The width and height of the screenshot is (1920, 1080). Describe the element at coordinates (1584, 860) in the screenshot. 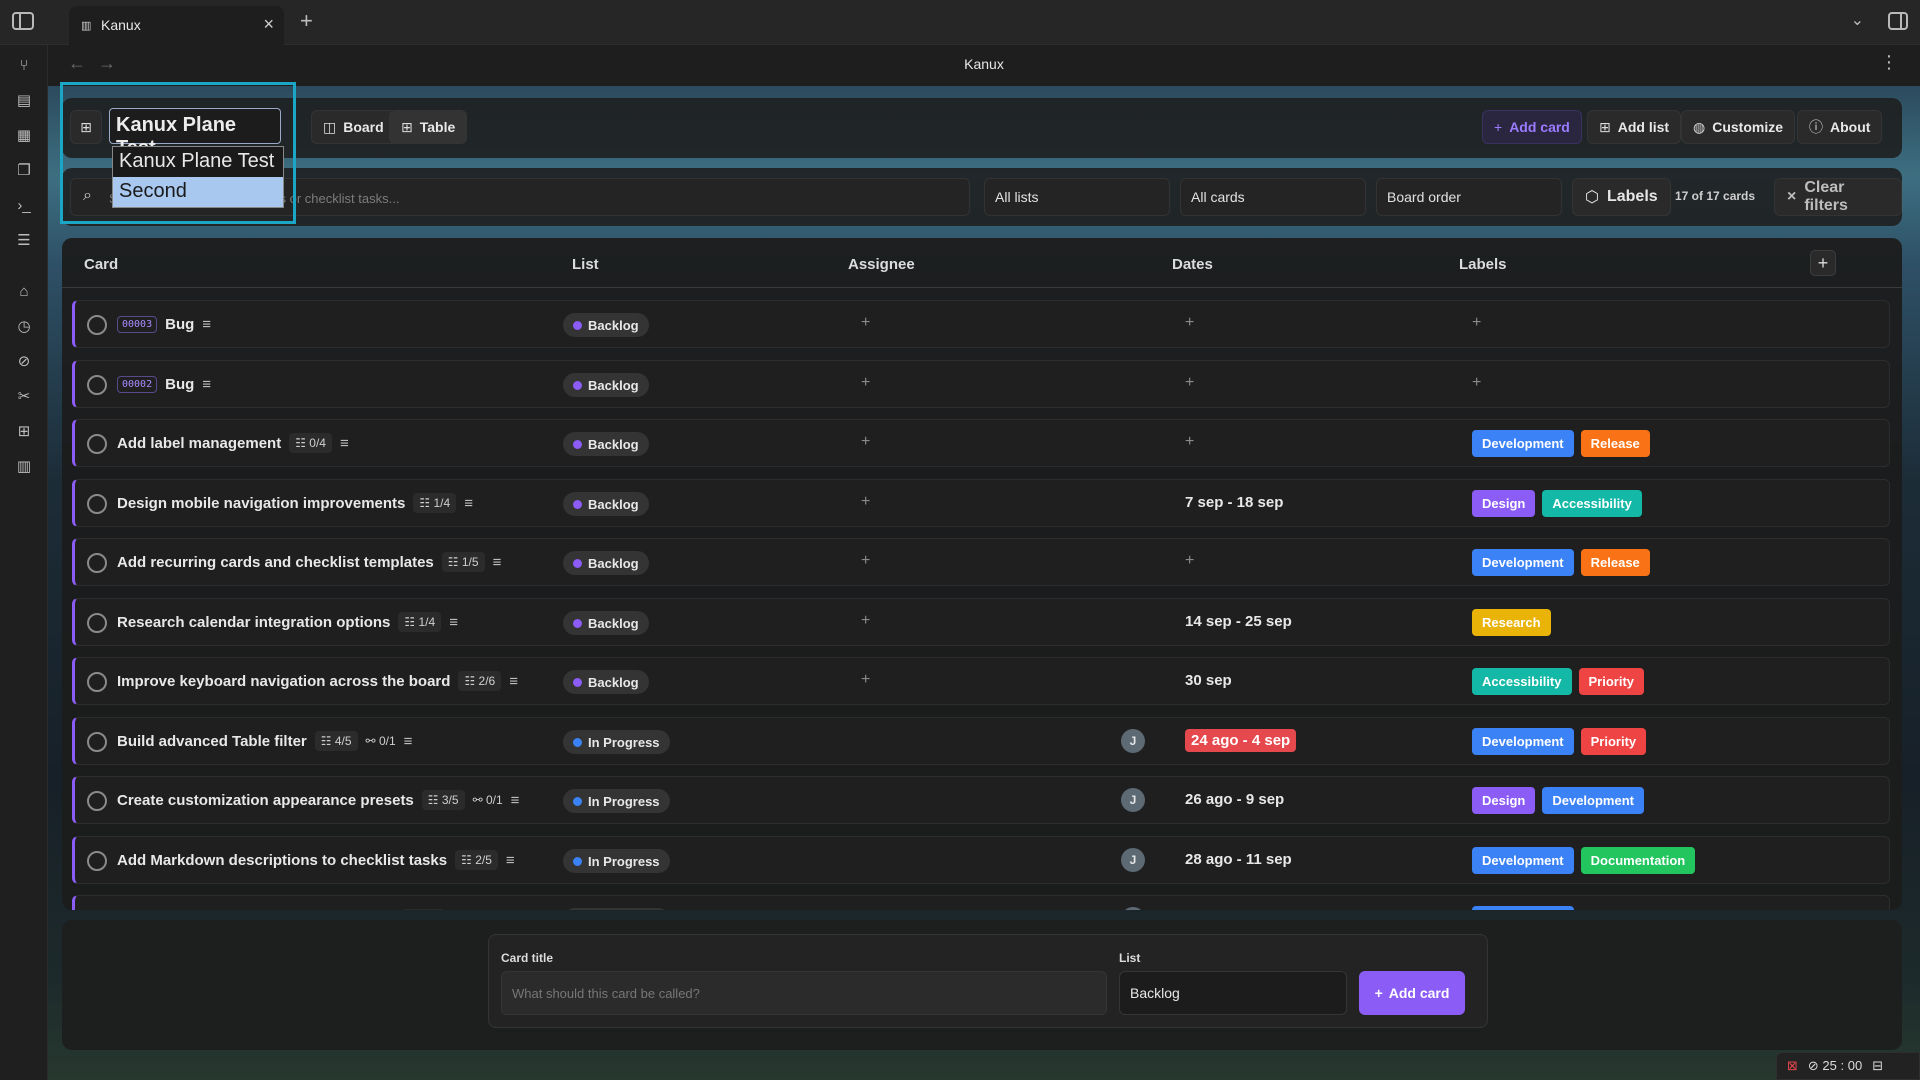

I see `labels-cell: Development Documentation` at that location.